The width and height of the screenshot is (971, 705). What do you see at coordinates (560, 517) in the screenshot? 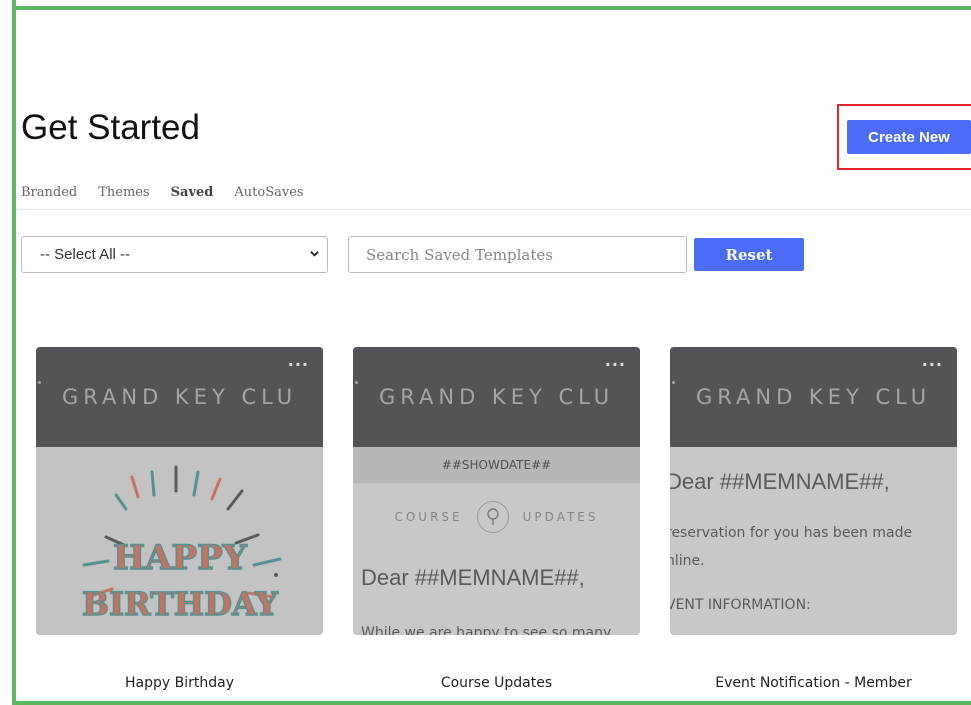
I see `course-right-text: UPDATES` at bounding box center [560, 517].